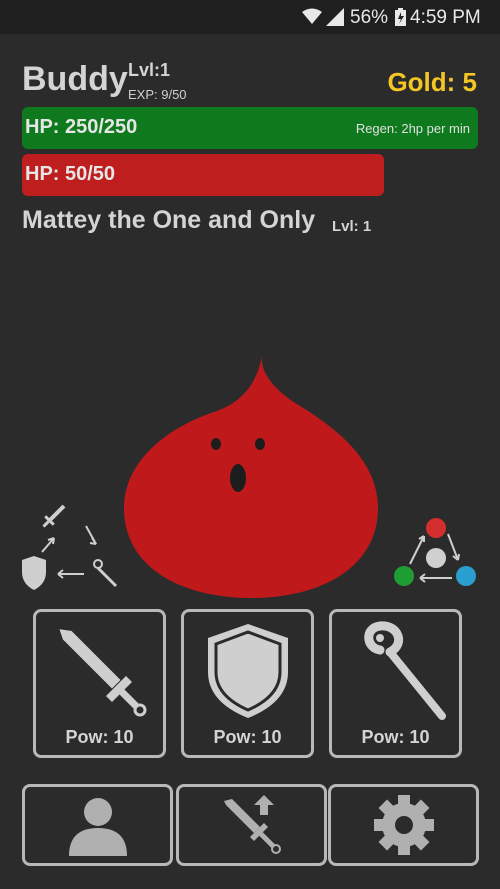 Image resolution: width=500 pixels, height=889 pixels. Describe the element at coordinates (70, 174) in the screenshot. I see `enemy-hp-text: HP: 50/50` at that location.